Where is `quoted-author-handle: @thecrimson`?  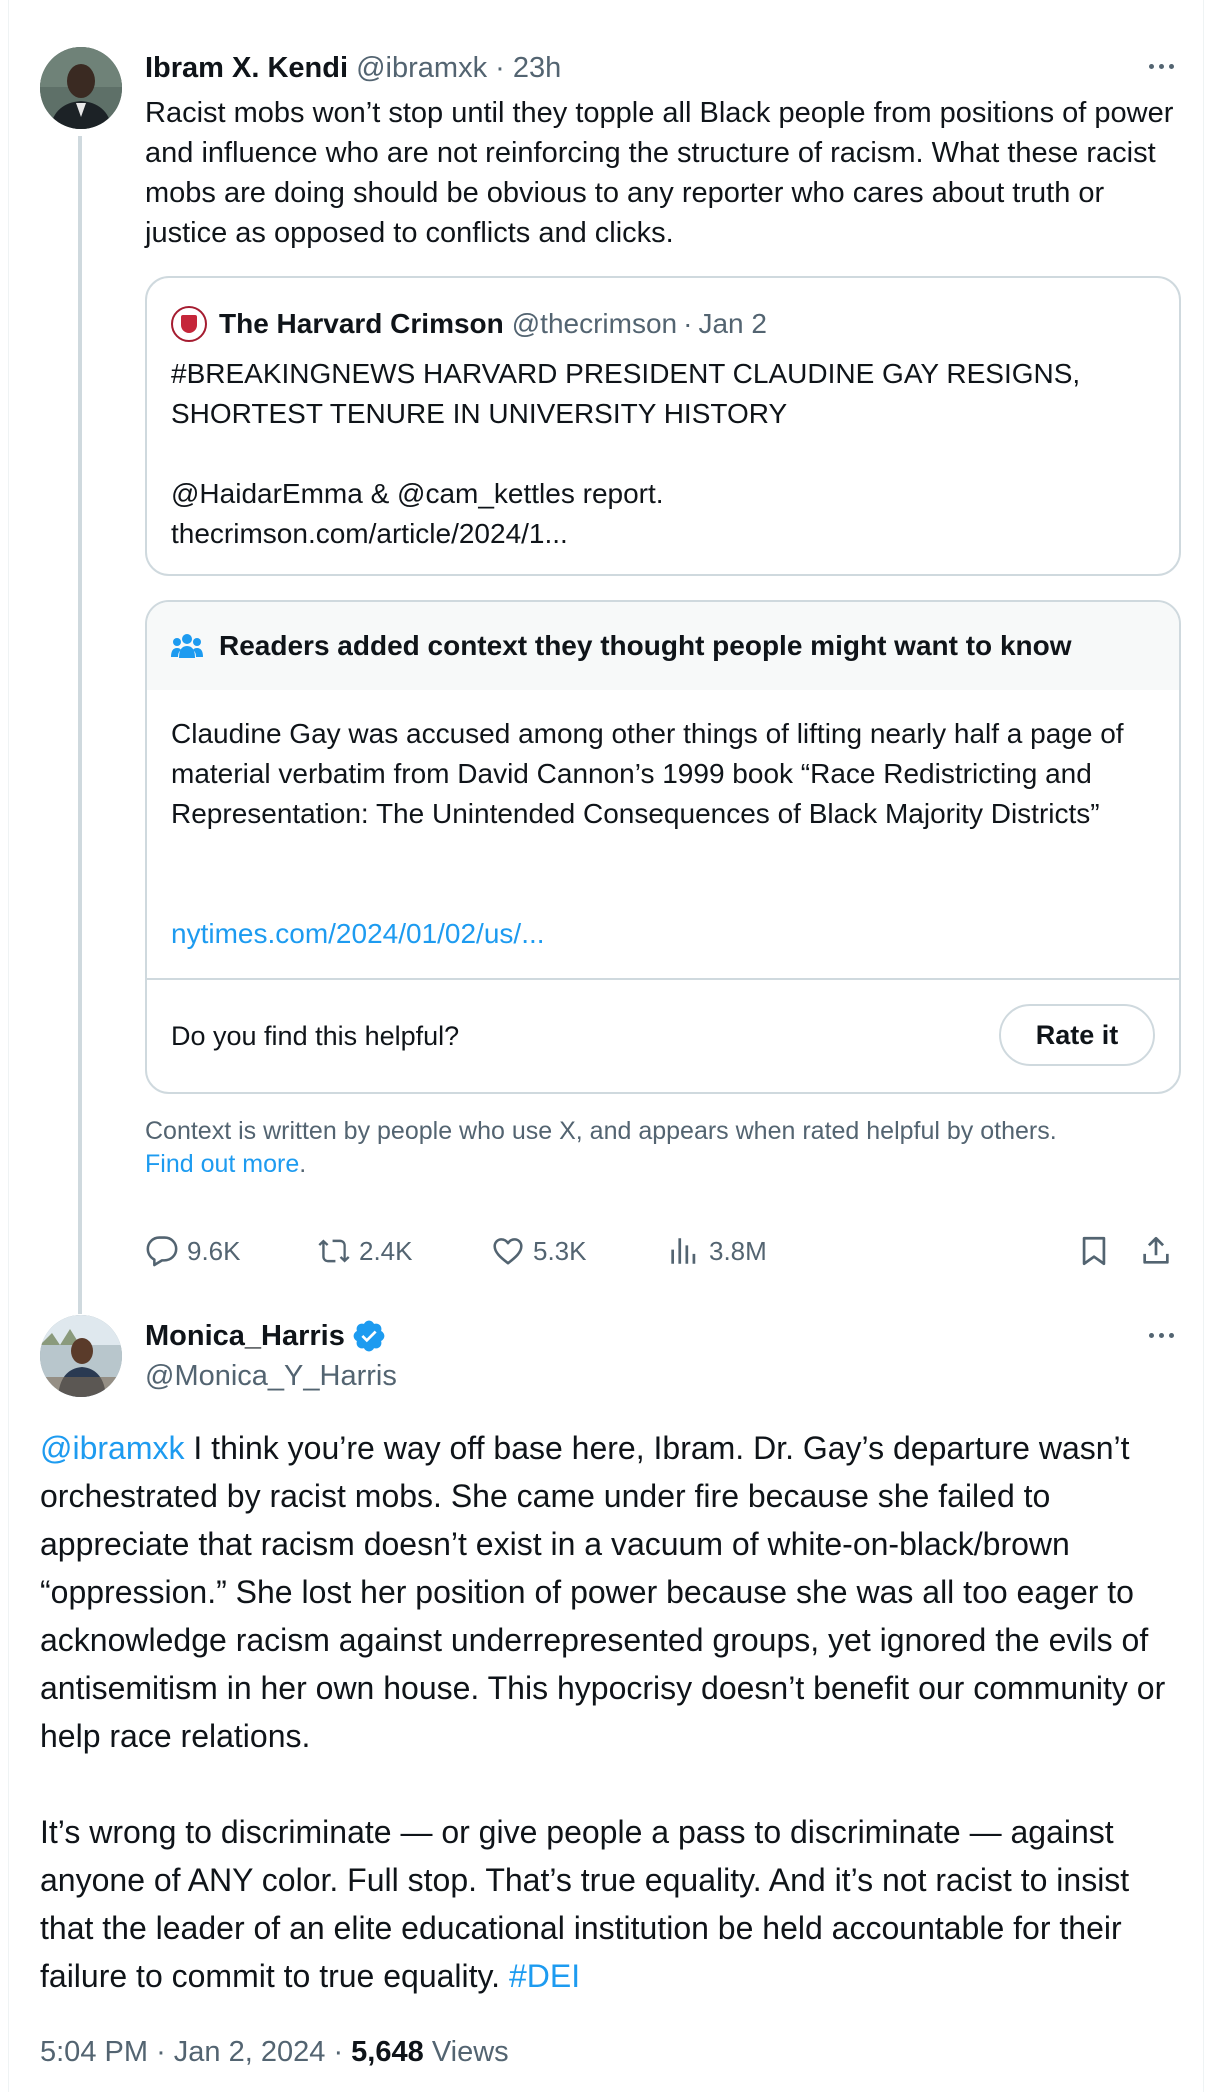 quoted-author-handle: @thecrimson is located at coordinates (594, 323).